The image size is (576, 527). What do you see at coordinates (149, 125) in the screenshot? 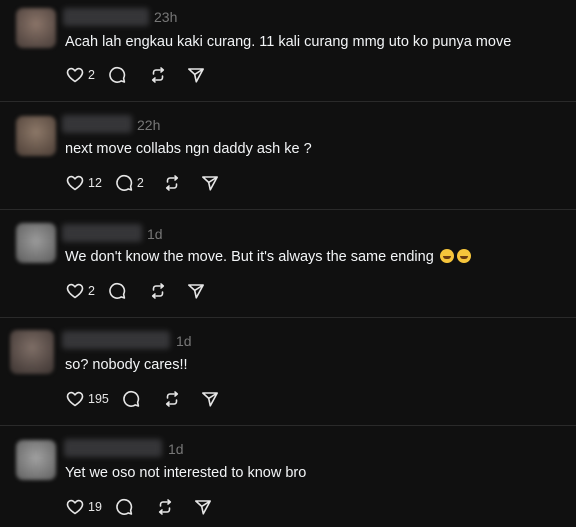
I see `timestamp: 22h` at bounding box center [149, 125].